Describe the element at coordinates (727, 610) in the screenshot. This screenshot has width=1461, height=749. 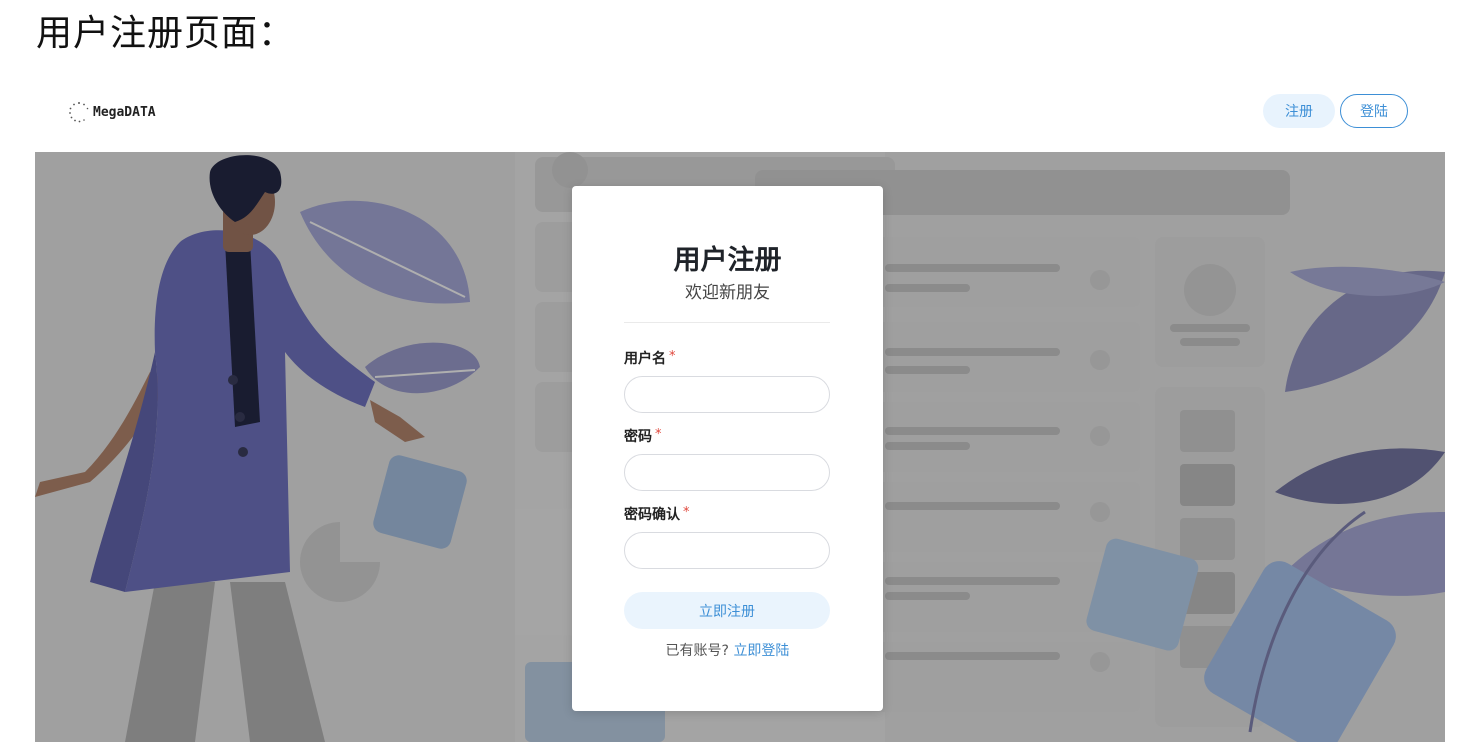
I see `register-submit-button: 立即注册` at that location.